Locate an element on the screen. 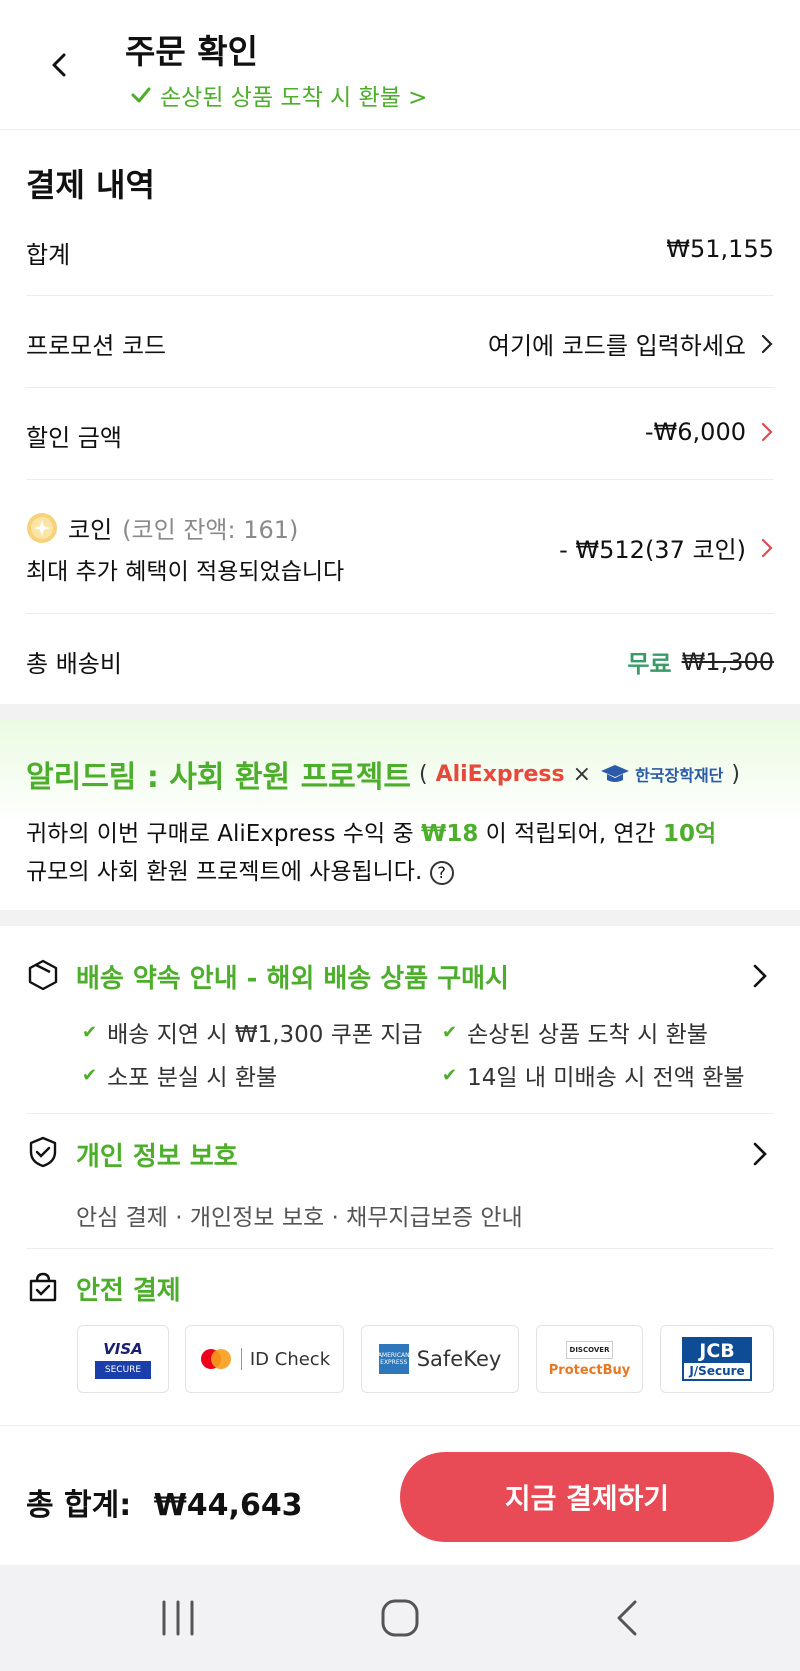 The image size is (800, 1671). shopping-bag-check-icon is located at coordinates (43, 1287).